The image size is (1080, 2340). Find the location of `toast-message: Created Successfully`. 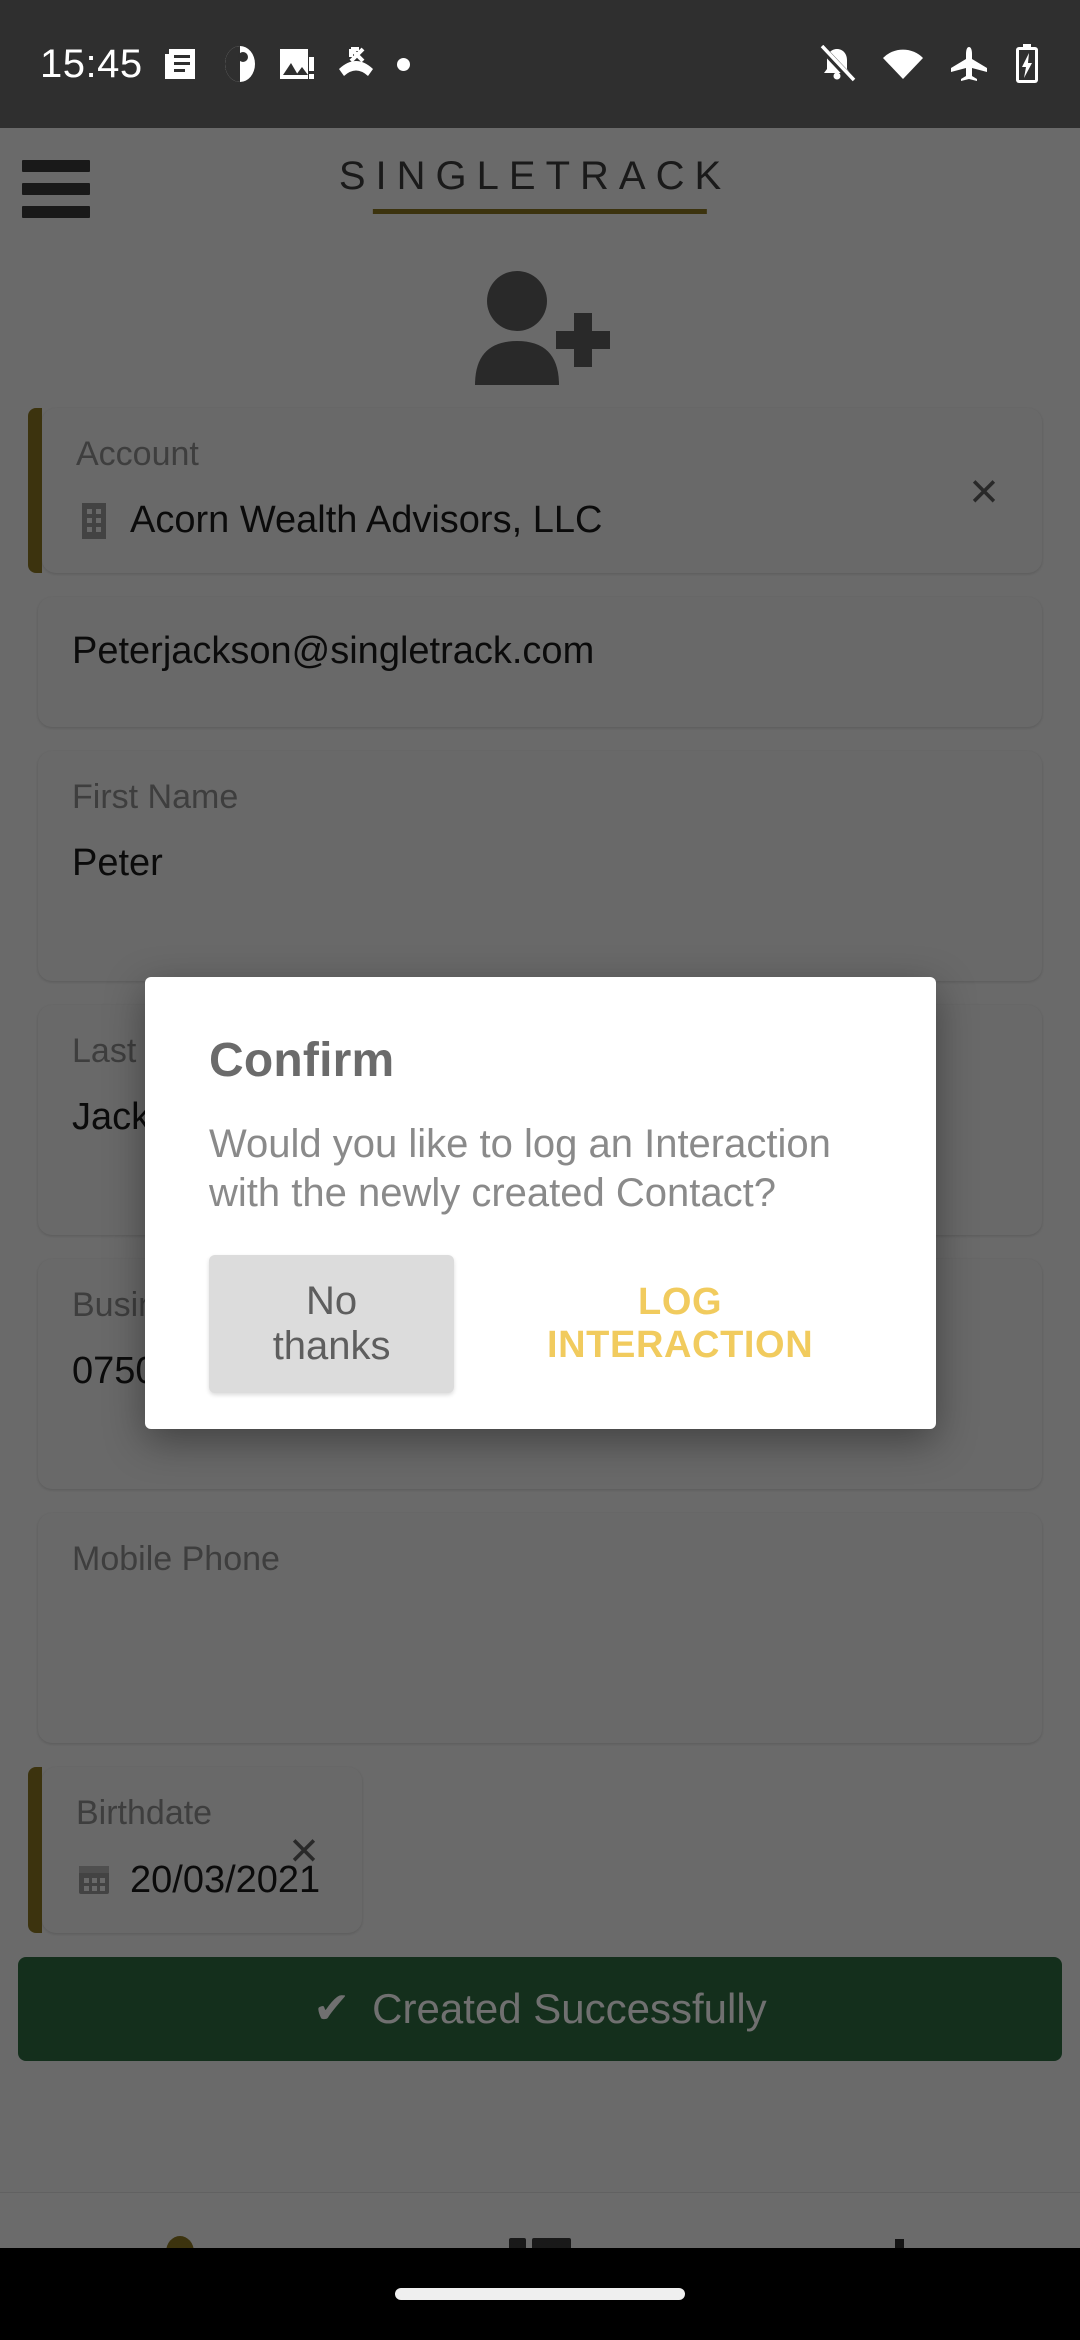

toast-message: Created Successfully is located at coordinates (569, 2008).